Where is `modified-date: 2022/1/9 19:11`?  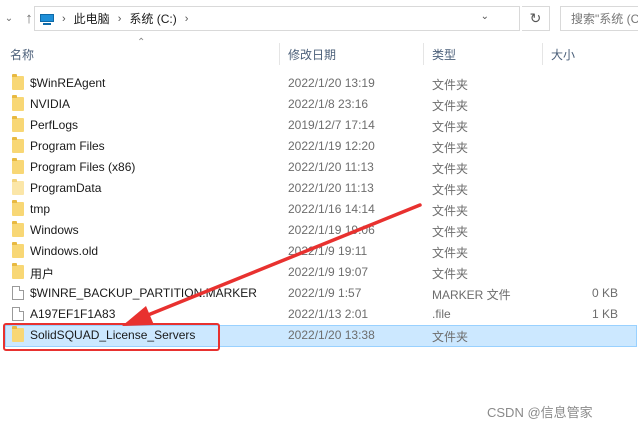
modified-date: 2022/1/9 19:11 is located at coordinates (328, 251).